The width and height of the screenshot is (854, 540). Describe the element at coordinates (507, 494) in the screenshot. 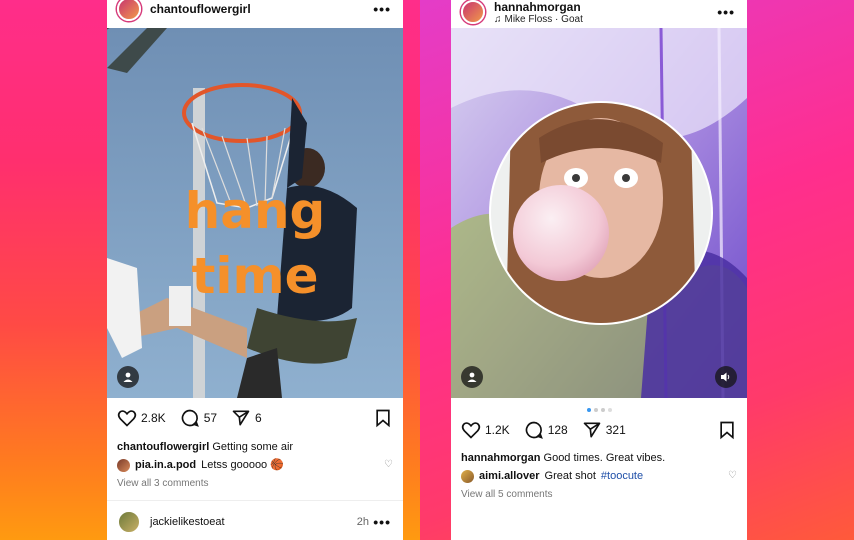

I see `view-all-comments-link: View all 5 comments` at that location.